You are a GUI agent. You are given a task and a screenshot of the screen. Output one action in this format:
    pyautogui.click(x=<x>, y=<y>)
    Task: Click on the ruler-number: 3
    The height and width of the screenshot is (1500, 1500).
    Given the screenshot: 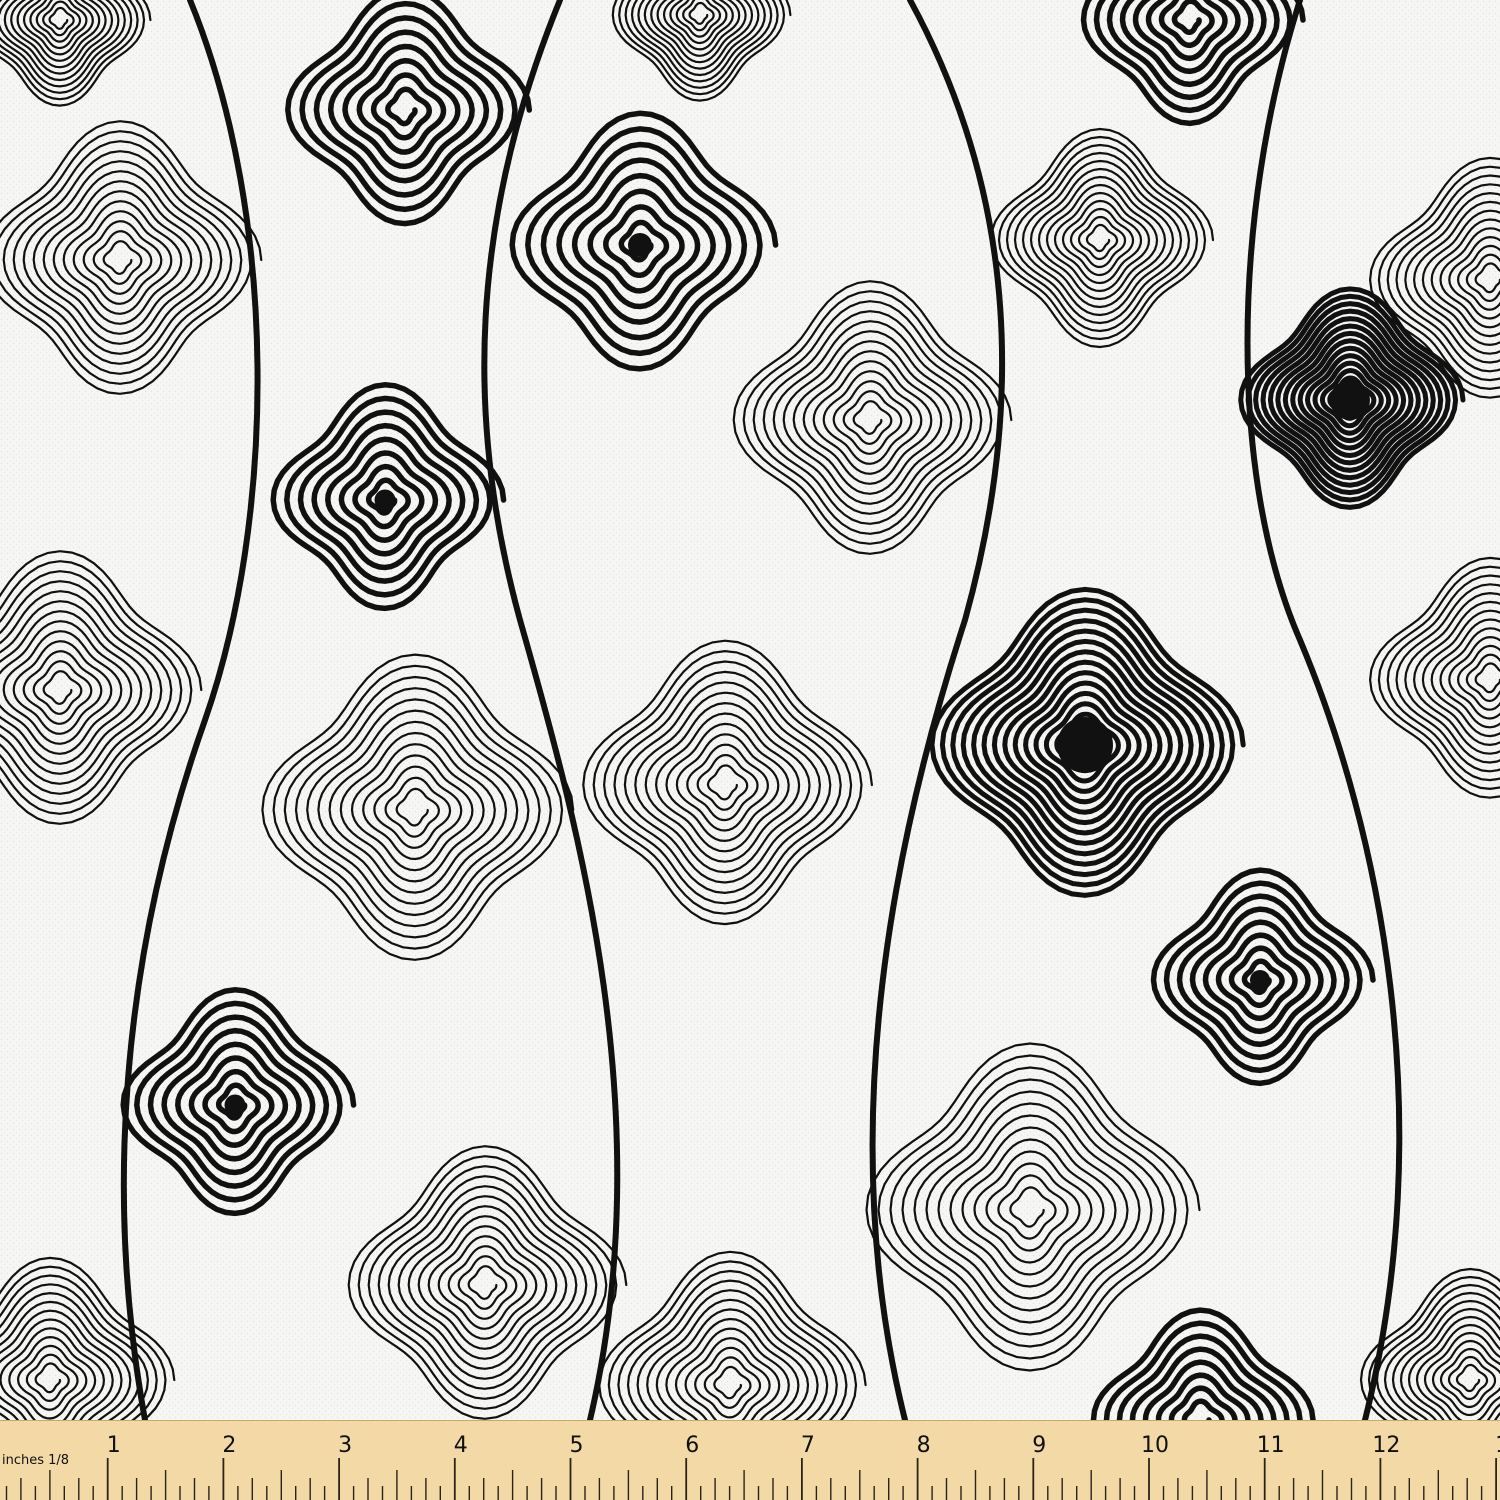 What is the action you would take?
    pyautogui.click(x=345, y=1445)
    